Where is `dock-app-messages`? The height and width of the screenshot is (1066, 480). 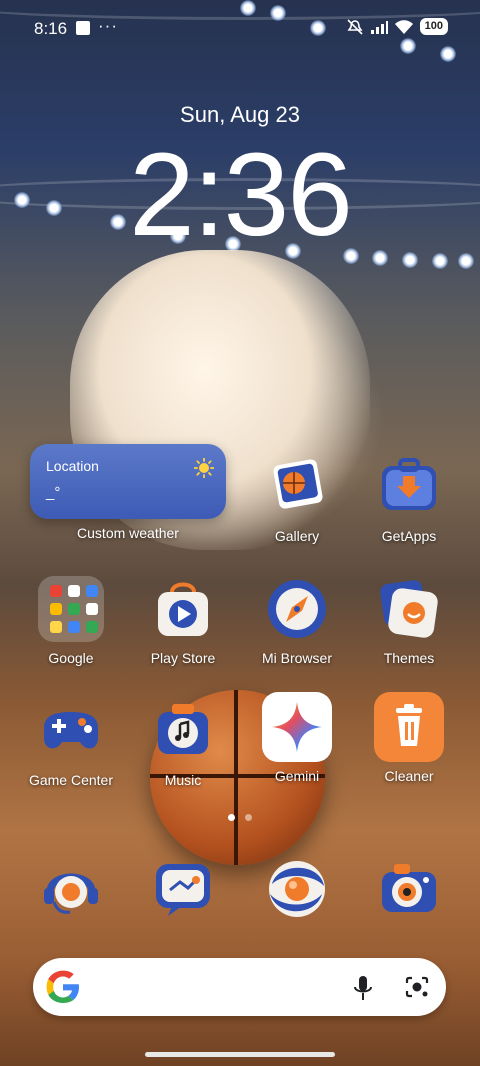 dock-app-messages is located at coordinates (183, 889).